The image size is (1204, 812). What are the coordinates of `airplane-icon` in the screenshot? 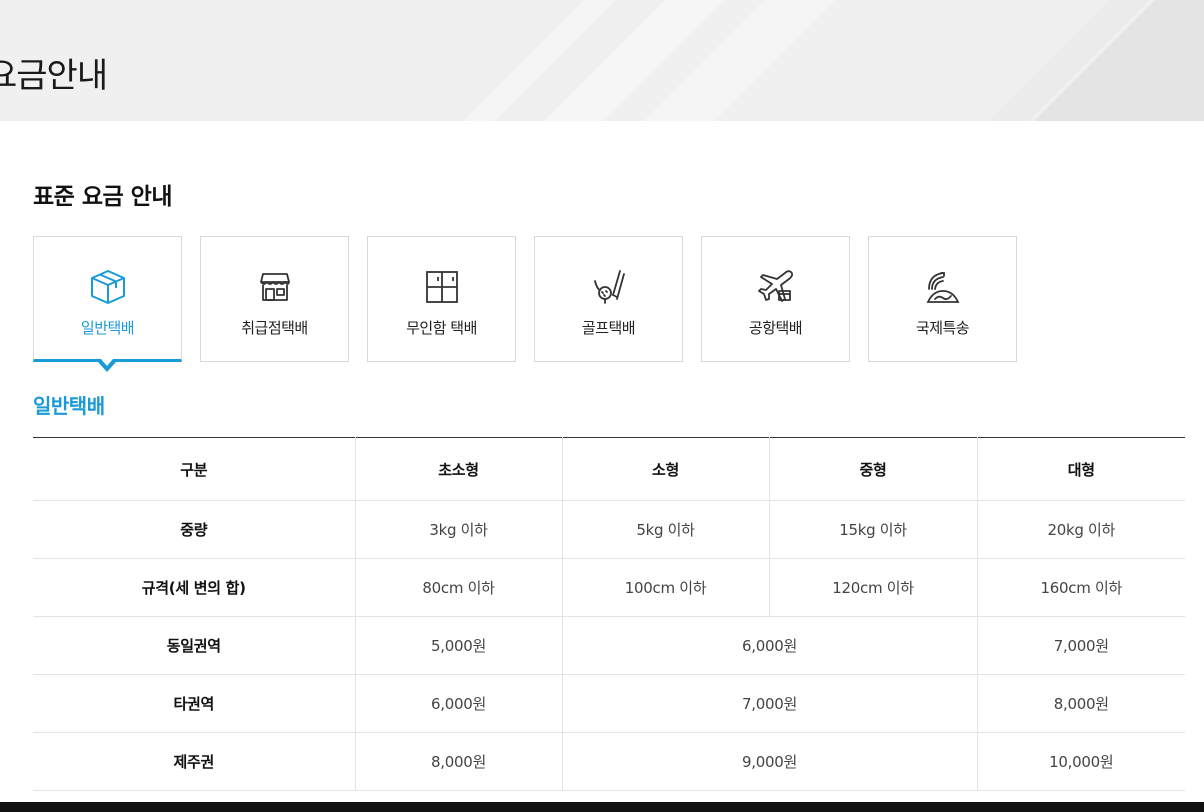 It's located at (776, 287).